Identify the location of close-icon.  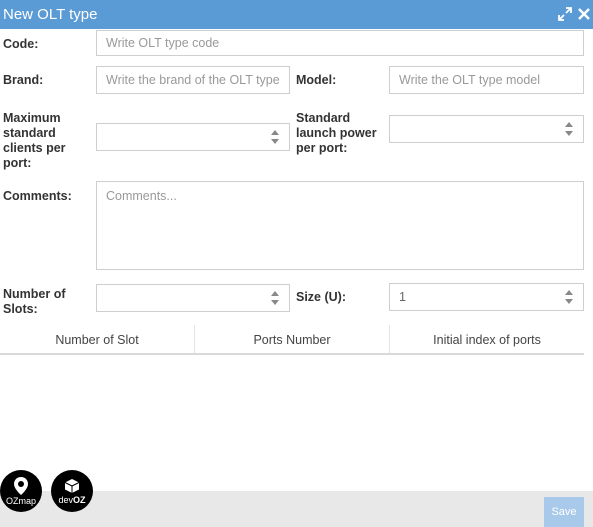
(584, 14).